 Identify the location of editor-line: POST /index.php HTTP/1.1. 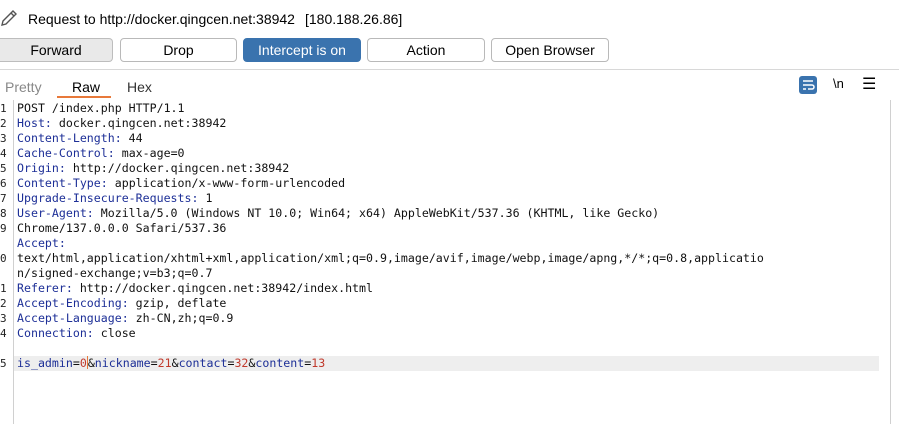
(101, 108).